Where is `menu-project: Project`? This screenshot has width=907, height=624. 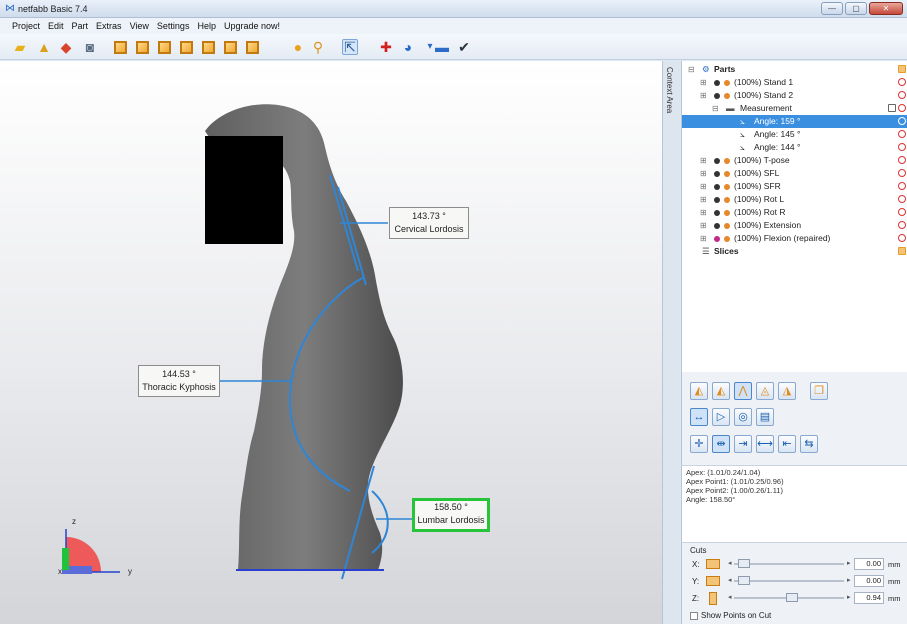
menu-project: Project is located at coordinates (26, 26).